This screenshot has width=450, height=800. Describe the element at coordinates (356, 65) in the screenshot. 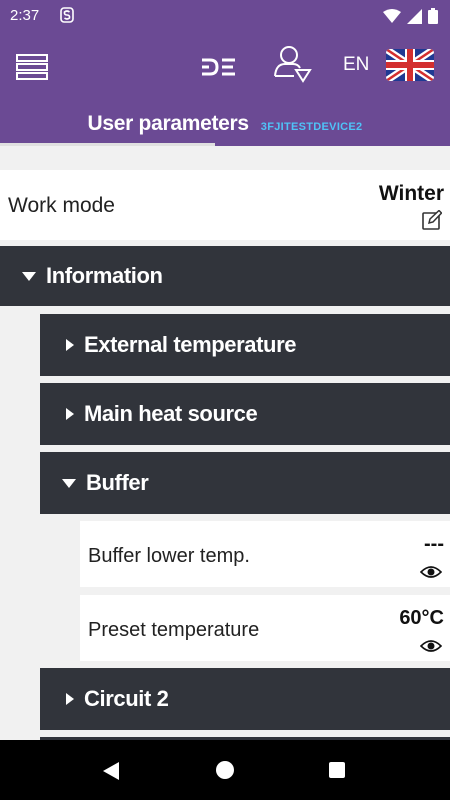

I see `language-selector: EN` at that location.